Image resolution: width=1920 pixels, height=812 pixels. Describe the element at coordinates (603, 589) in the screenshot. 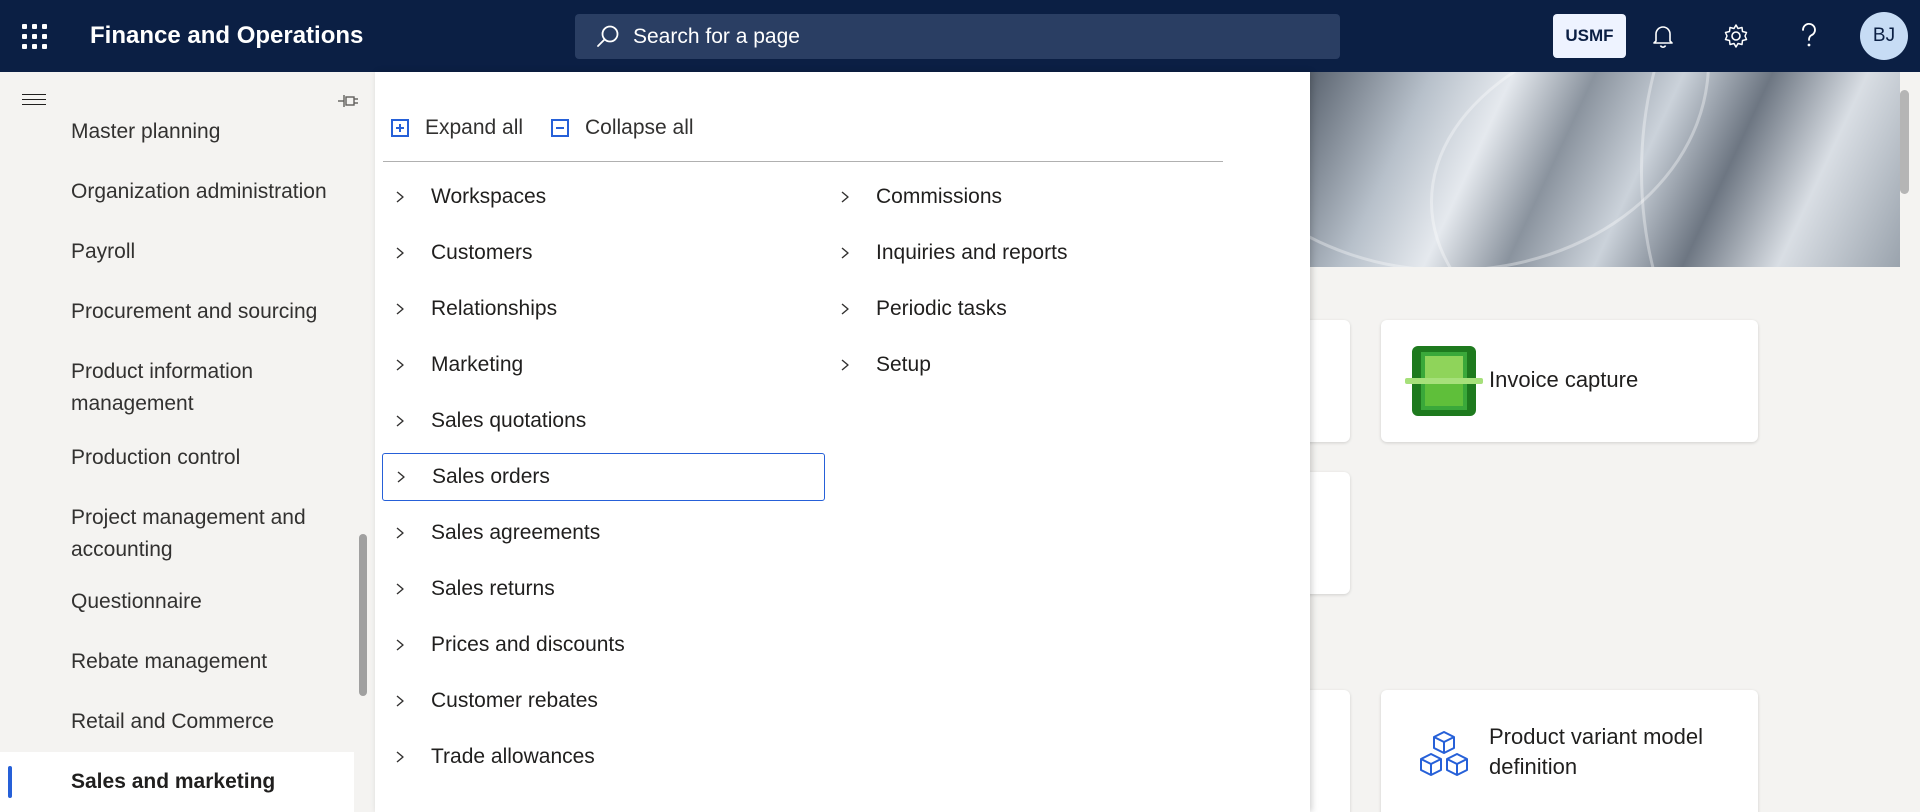

I see `flyout-group-sales-returns: Sales returns` at that location.